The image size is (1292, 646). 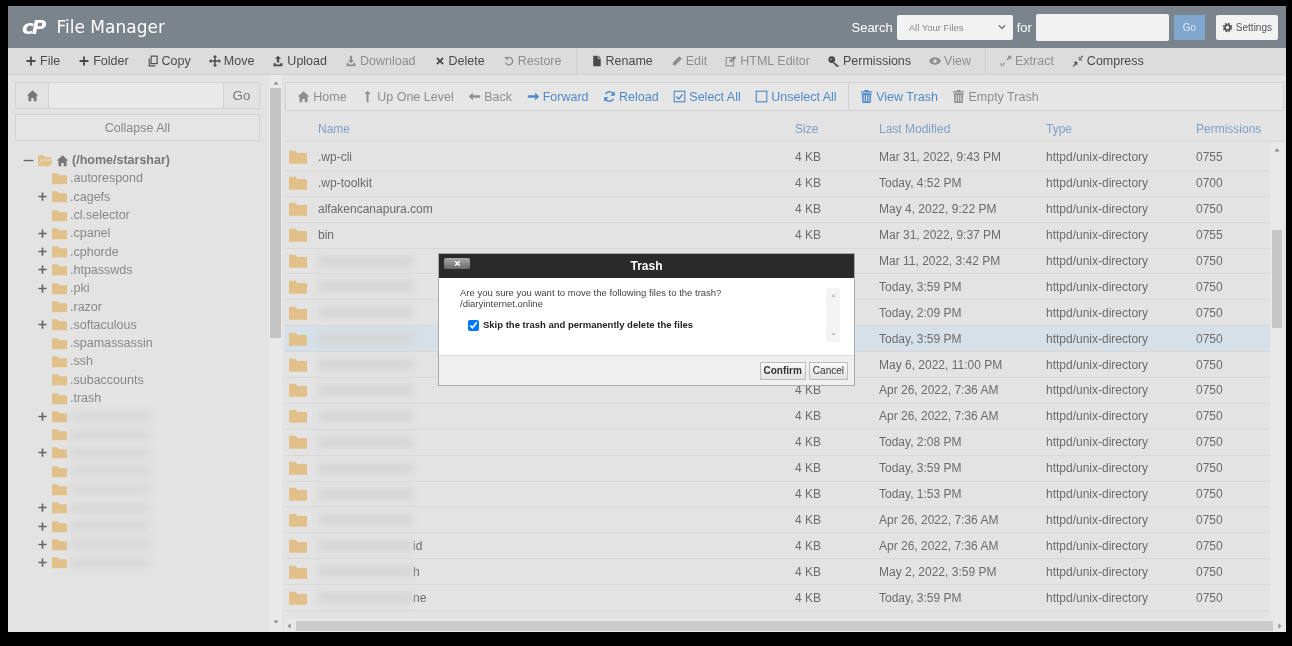 I want to click on file-name: h, so click(x=416, y=571).